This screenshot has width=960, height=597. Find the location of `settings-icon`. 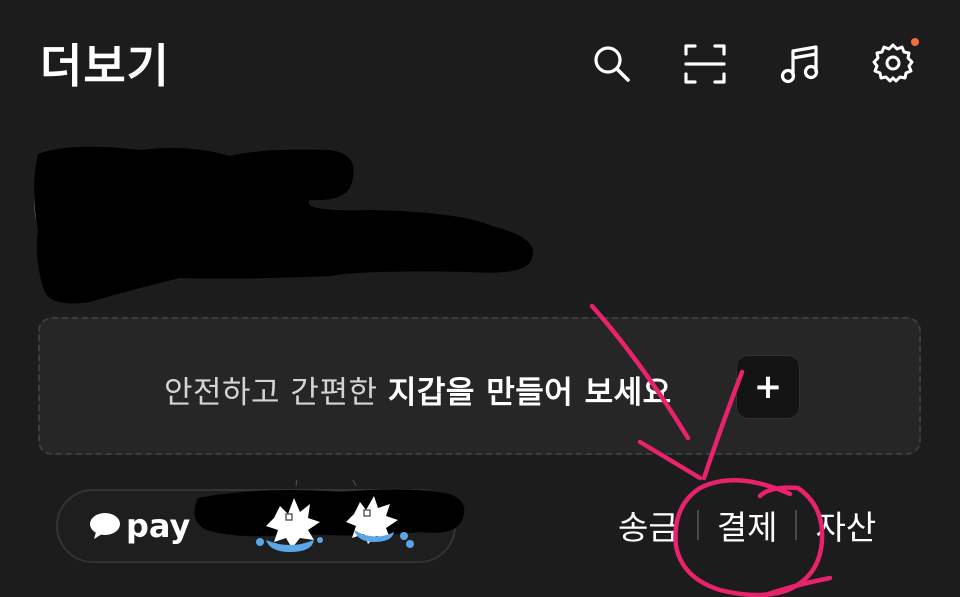

settings-icon is located at coordinates (893, 63).